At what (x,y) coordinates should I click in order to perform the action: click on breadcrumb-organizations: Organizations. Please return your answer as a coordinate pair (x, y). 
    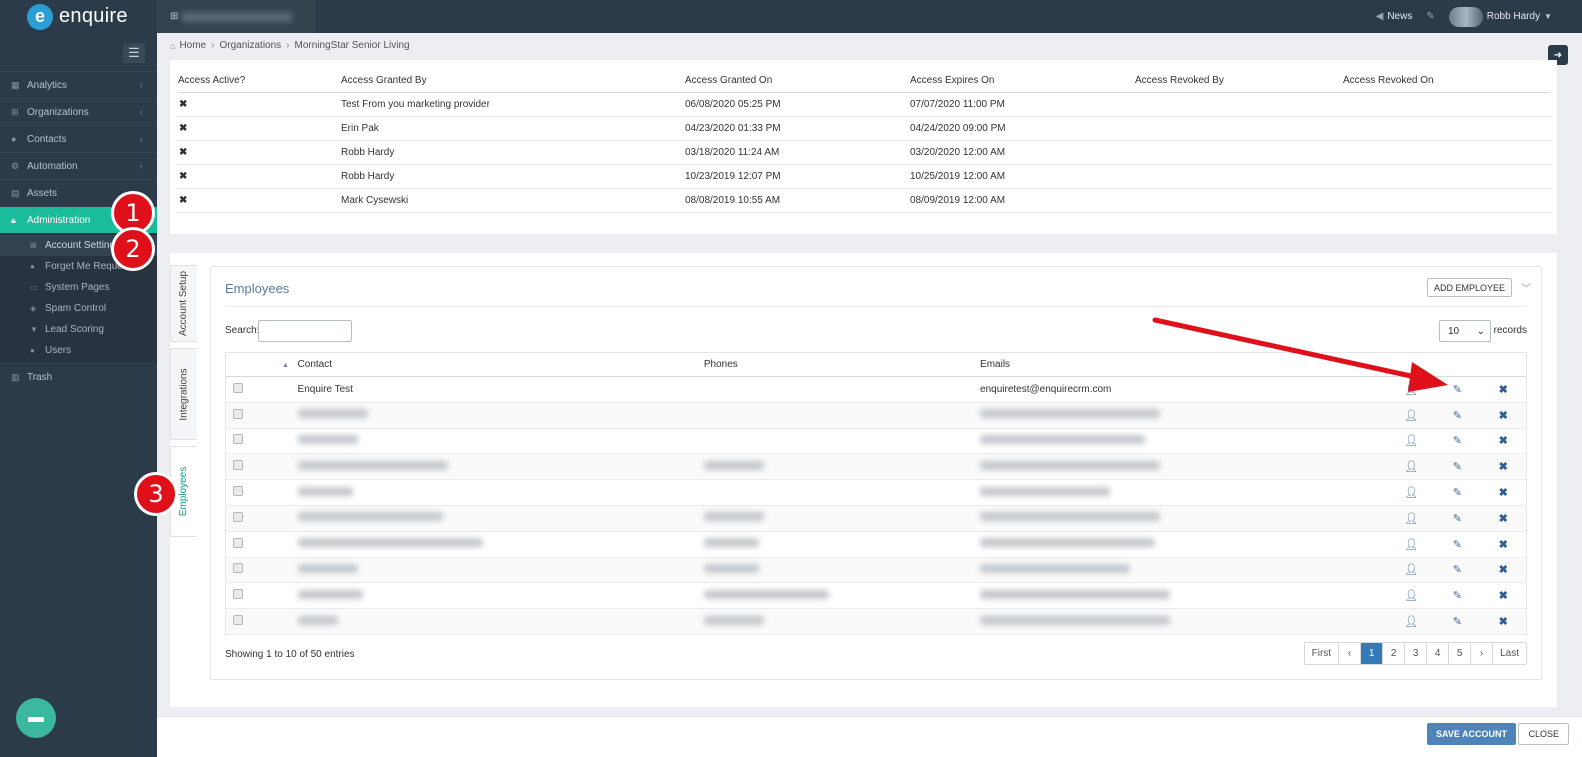
    Looking at the image, I should click on (250, 45).